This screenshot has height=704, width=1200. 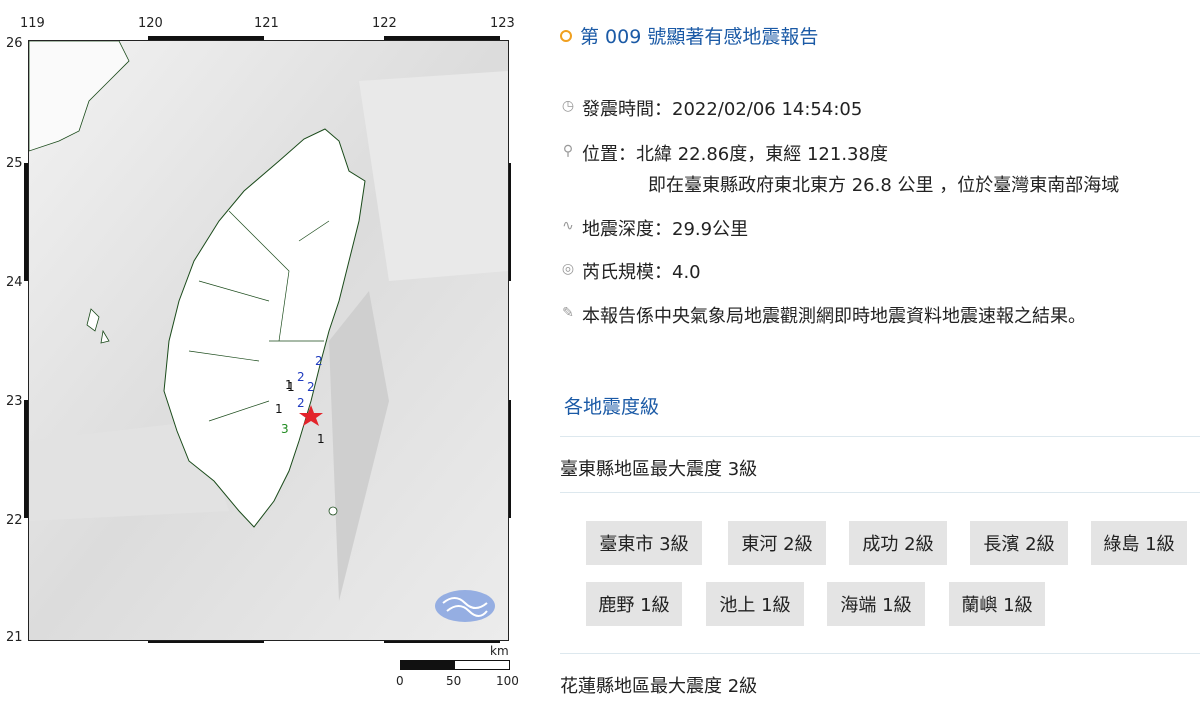 I want to click on station-chip: 池上 1級, so click(x=755, y=604).